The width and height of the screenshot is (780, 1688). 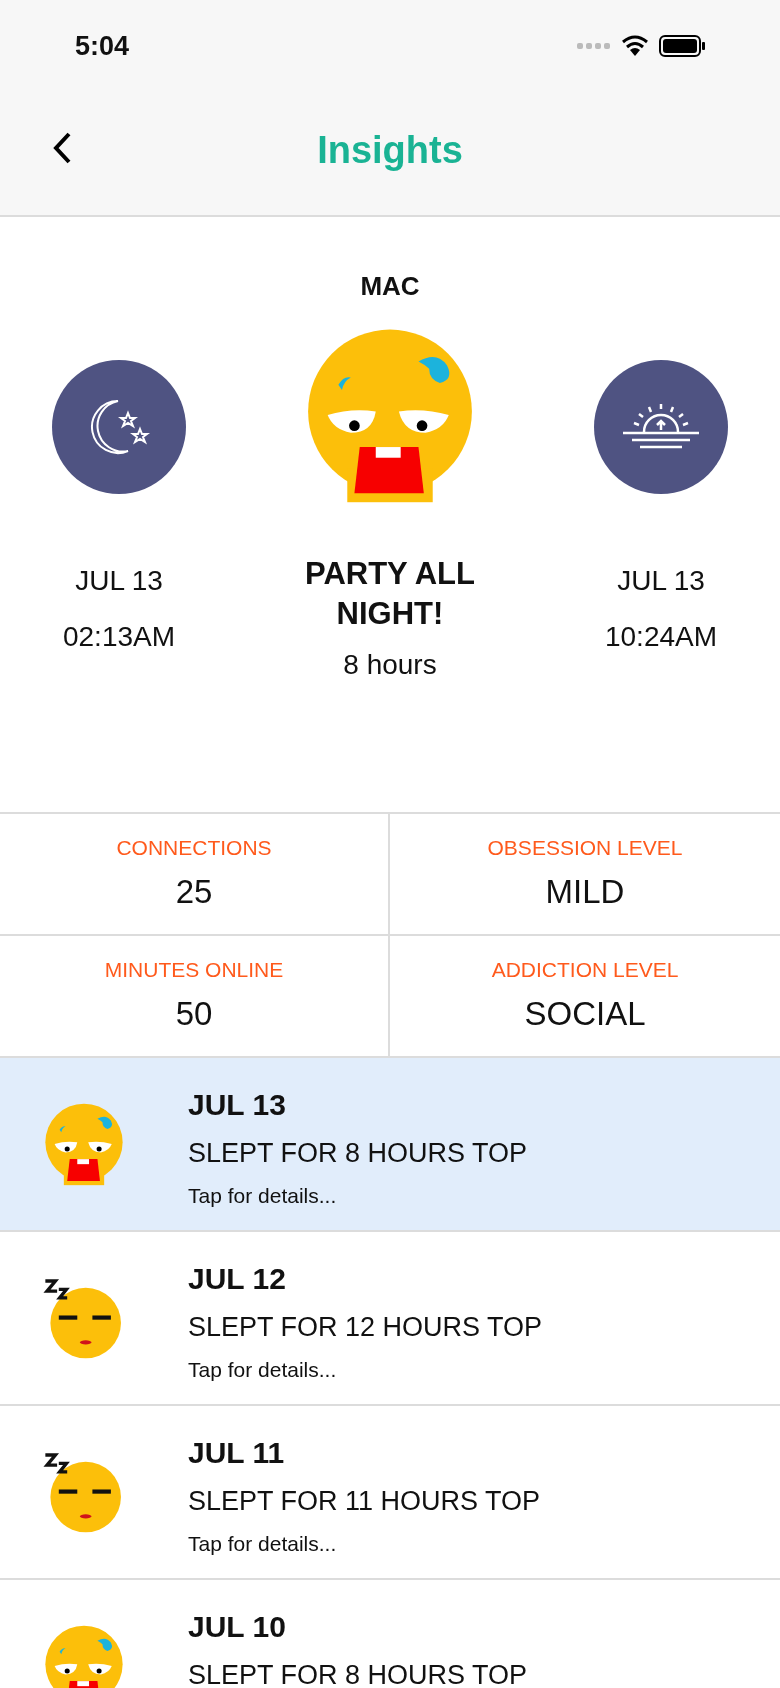 What do you see at coordinates (194, 1014) in the screenshot?
I see `stat-value: 50` at bounding box center [194, 1014].